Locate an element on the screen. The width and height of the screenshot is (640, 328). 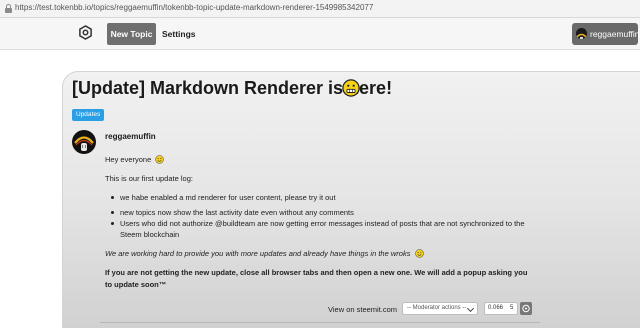
user-menu-name: reggaemuffin is located at coordinates (615, 34).